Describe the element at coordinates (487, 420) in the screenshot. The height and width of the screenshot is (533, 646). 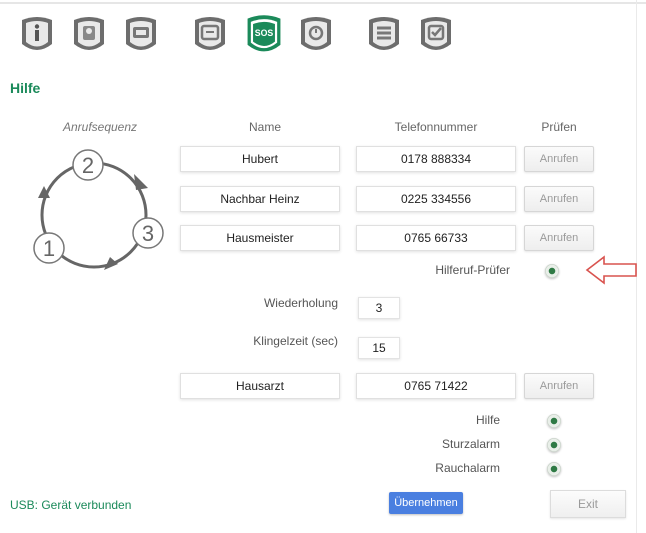
I see `alarm-help-label: Hilfe` at that location.